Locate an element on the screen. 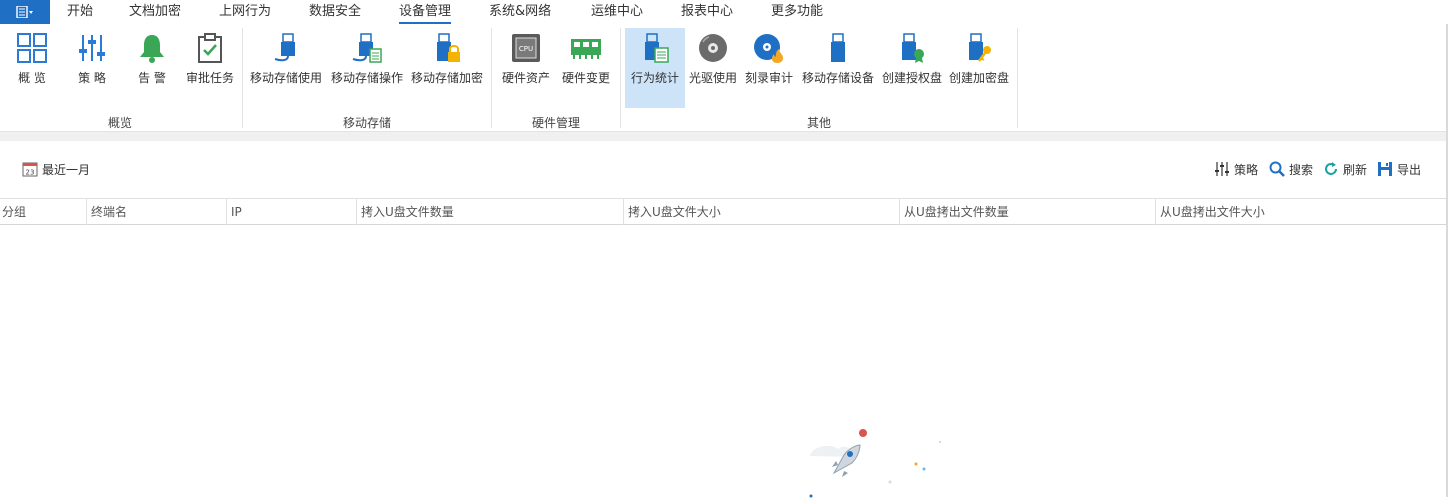  disc-burn-icon is located at coordinates (769, 48).